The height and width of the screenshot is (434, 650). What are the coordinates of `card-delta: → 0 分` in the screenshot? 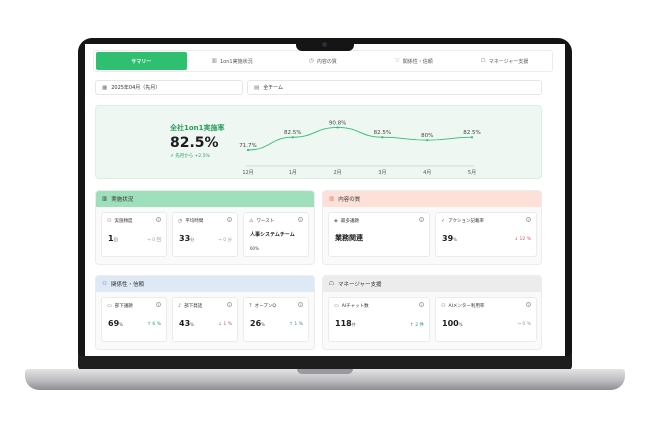 It's located at (225, 240).